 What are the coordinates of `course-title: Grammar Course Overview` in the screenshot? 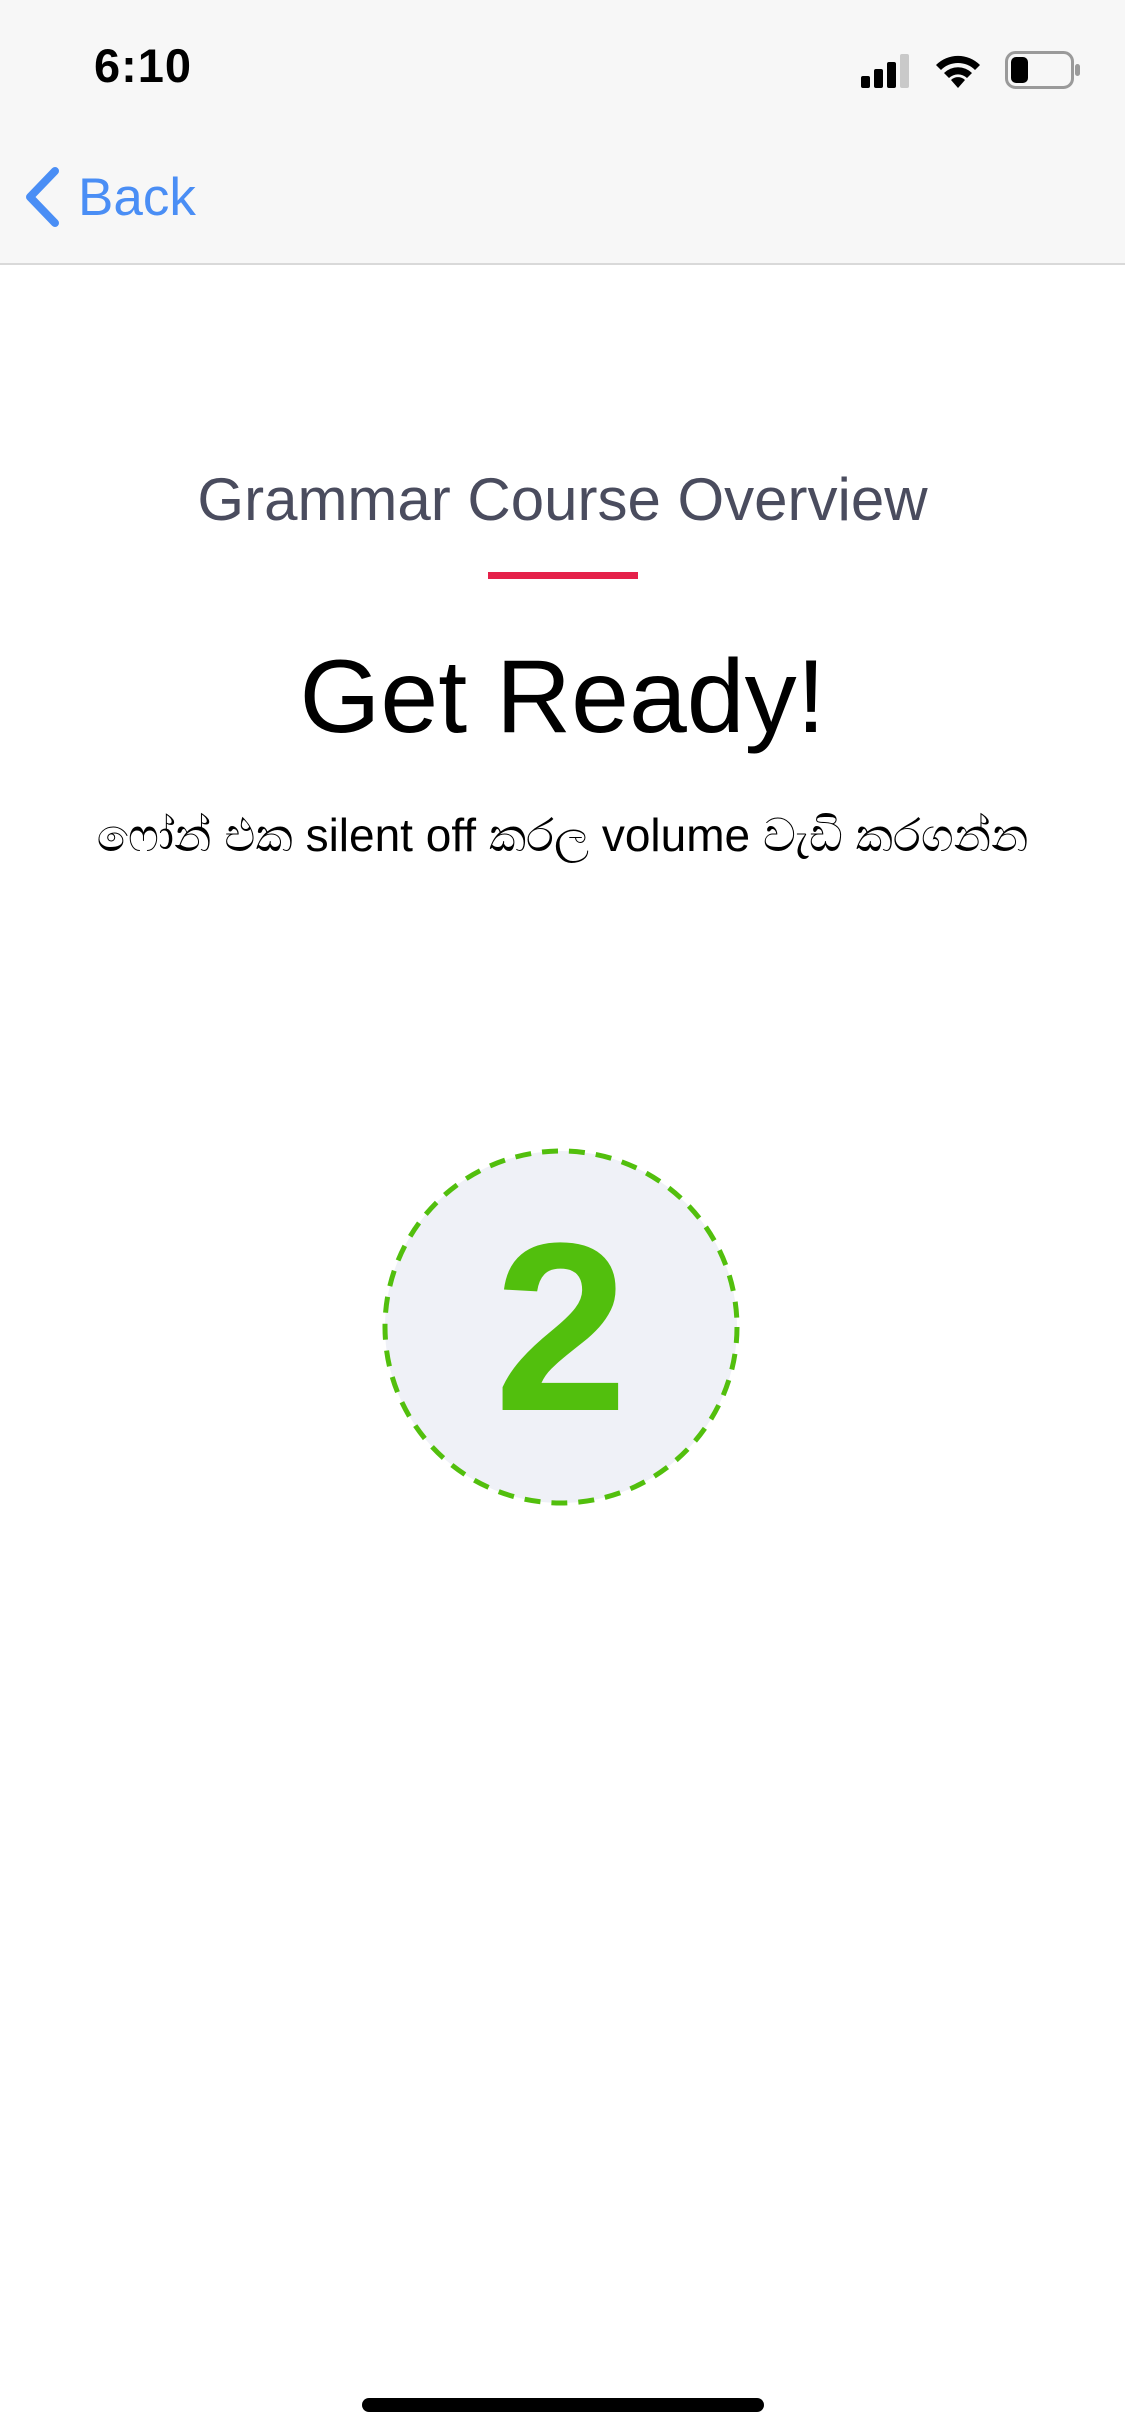 It's located at (562, 499).